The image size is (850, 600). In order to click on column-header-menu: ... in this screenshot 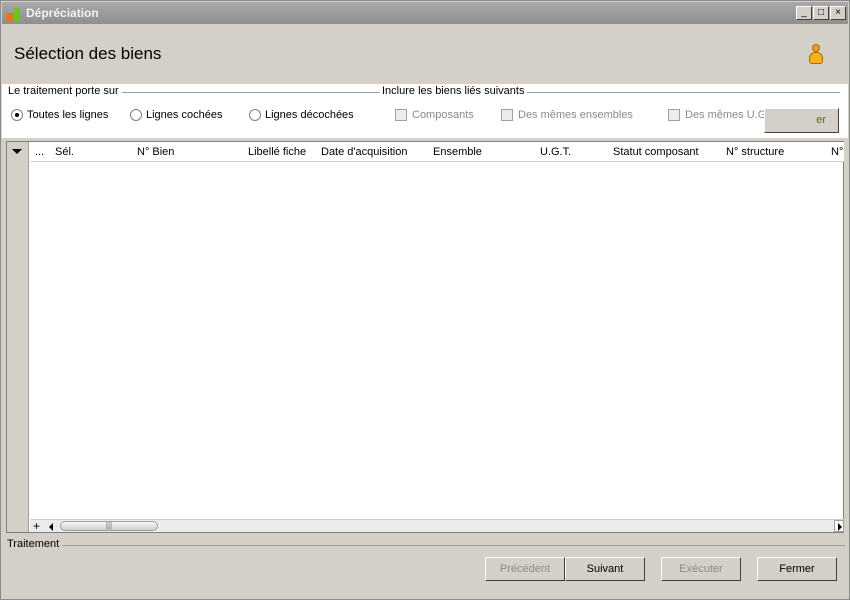, I will do `click(39, 152)`.